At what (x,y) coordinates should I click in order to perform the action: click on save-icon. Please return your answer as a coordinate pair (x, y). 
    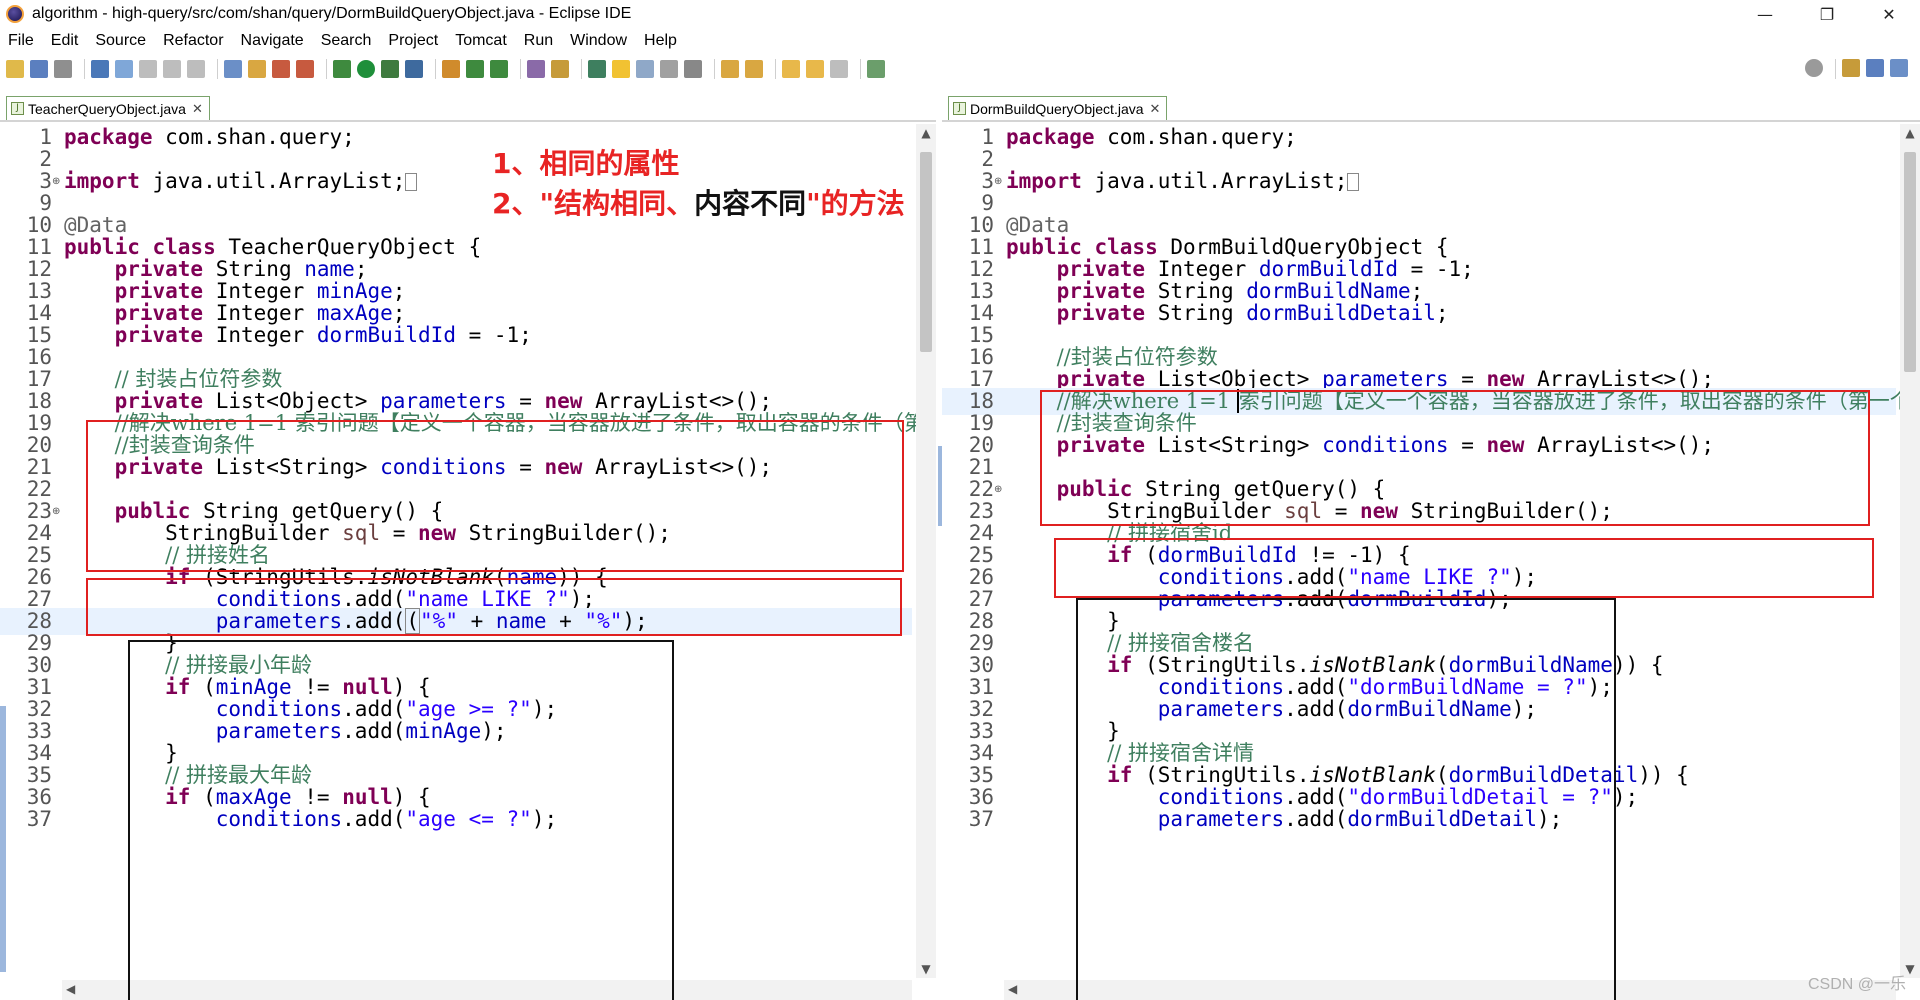
    Looking at the image, I should click on (39, 69).